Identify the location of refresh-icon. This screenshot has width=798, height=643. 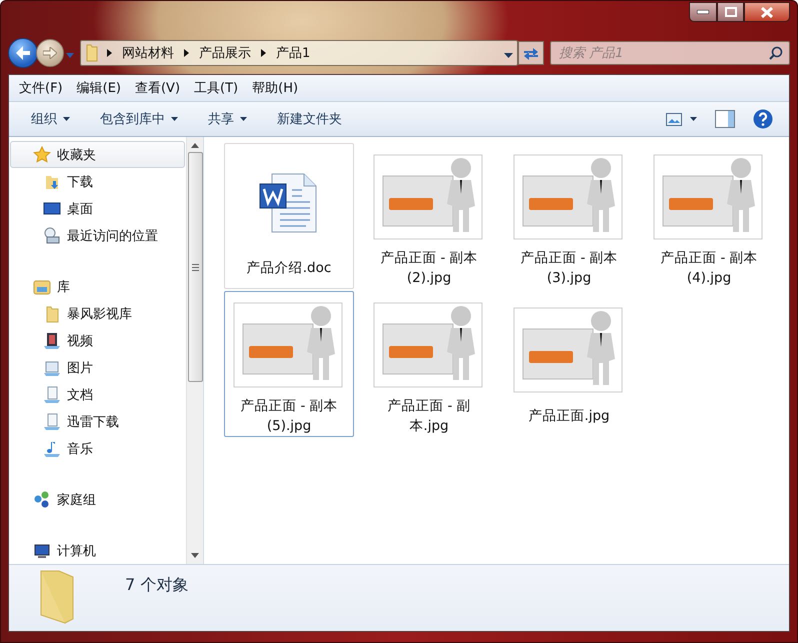
(531, 53).